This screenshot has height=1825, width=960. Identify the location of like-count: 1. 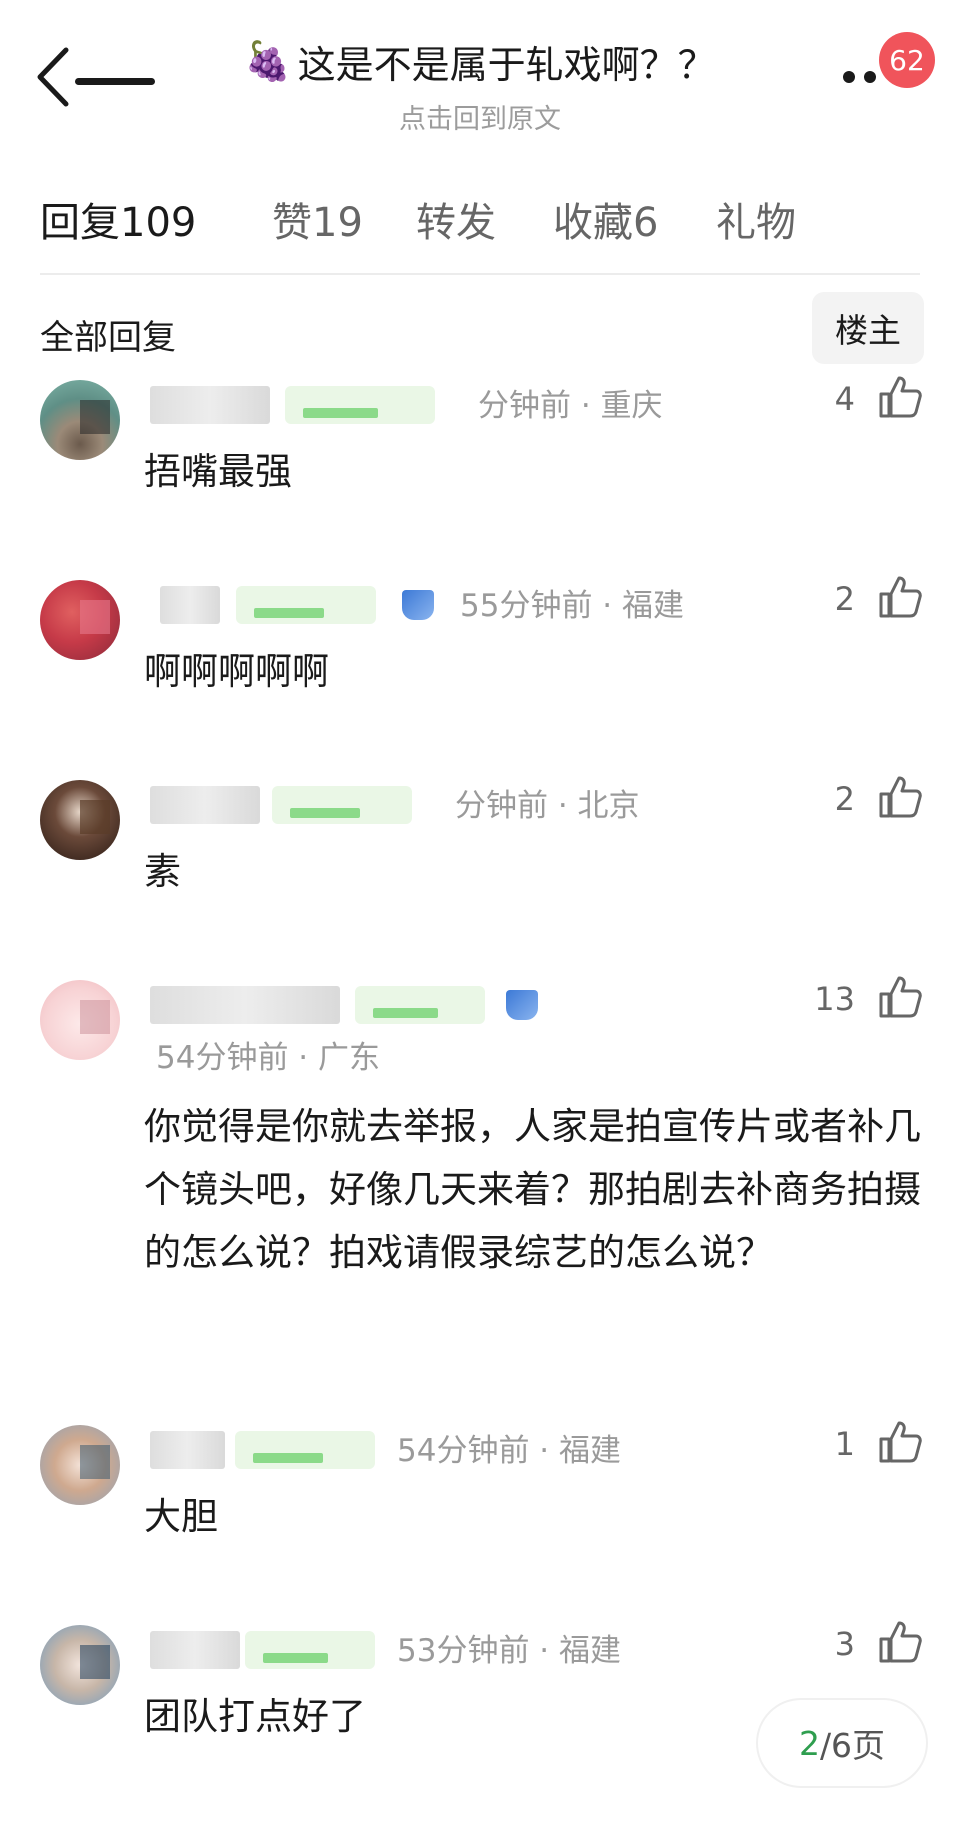
(844, 1444).